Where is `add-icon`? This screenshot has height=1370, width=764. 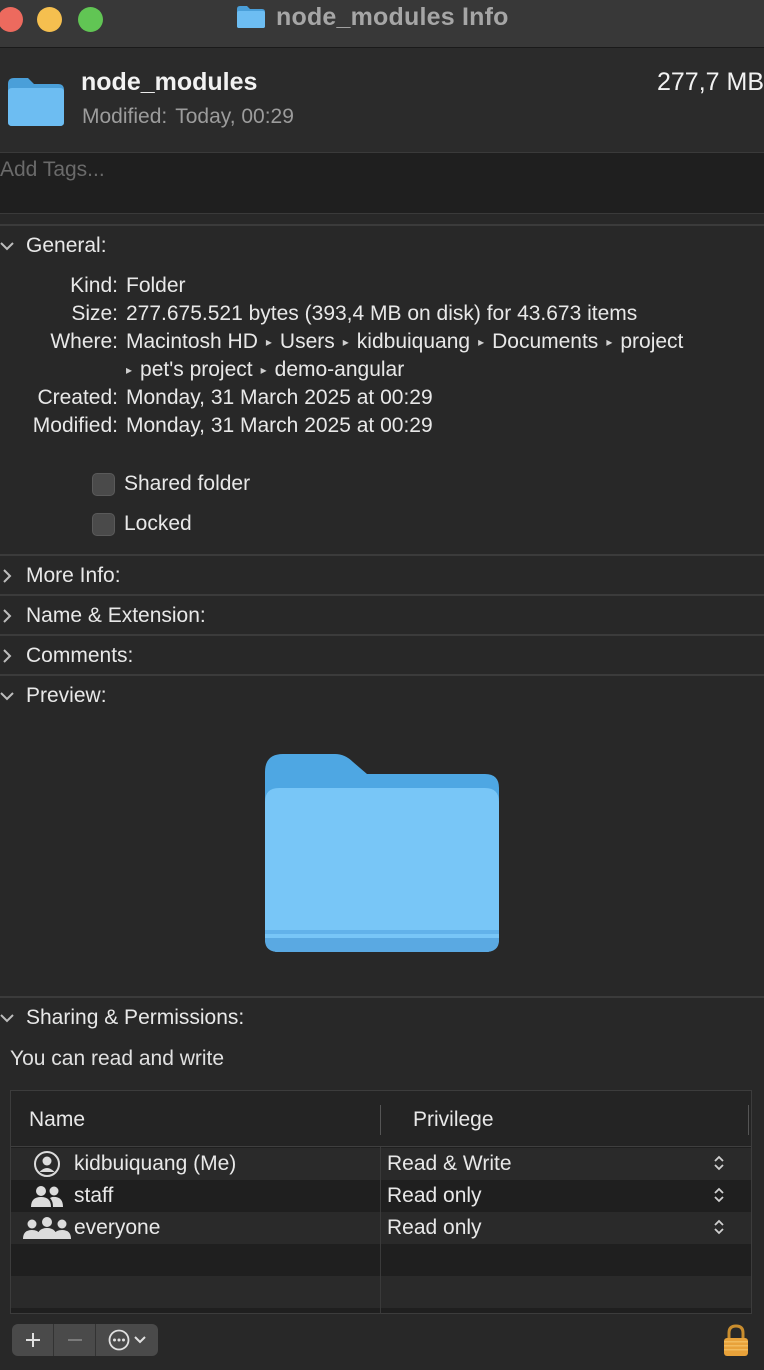
add-icon is located at coordinates (32, 1340).